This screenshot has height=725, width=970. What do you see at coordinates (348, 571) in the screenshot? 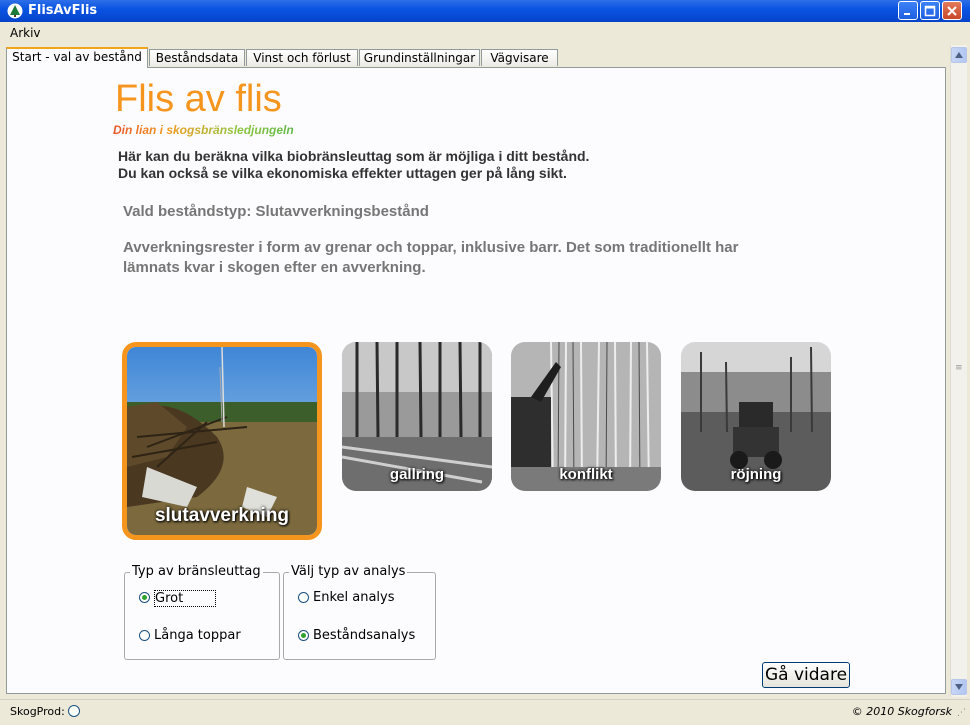
I see `analysis-type-group-title: Välj typ av analys` at bounding box center [348, 571].